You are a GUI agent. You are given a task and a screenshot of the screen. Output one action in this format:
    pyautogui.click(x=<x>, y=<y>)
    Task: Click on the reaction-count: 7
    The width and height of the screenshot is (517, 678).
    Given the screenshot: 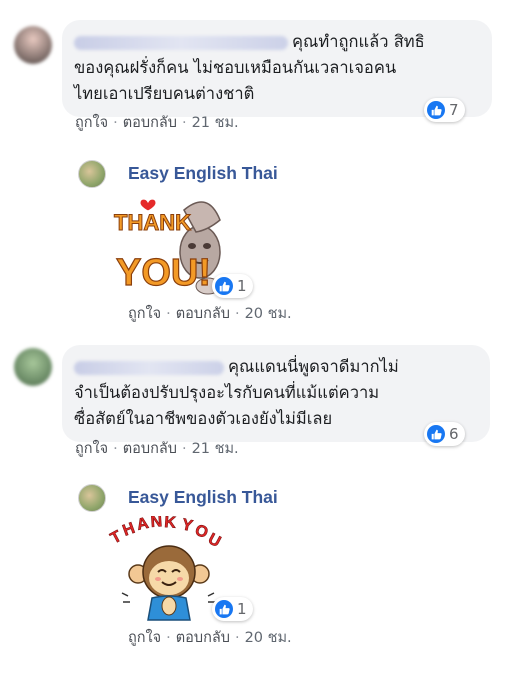 What is the action you would take?
    pyautogui.click(x=444, y=110)
    